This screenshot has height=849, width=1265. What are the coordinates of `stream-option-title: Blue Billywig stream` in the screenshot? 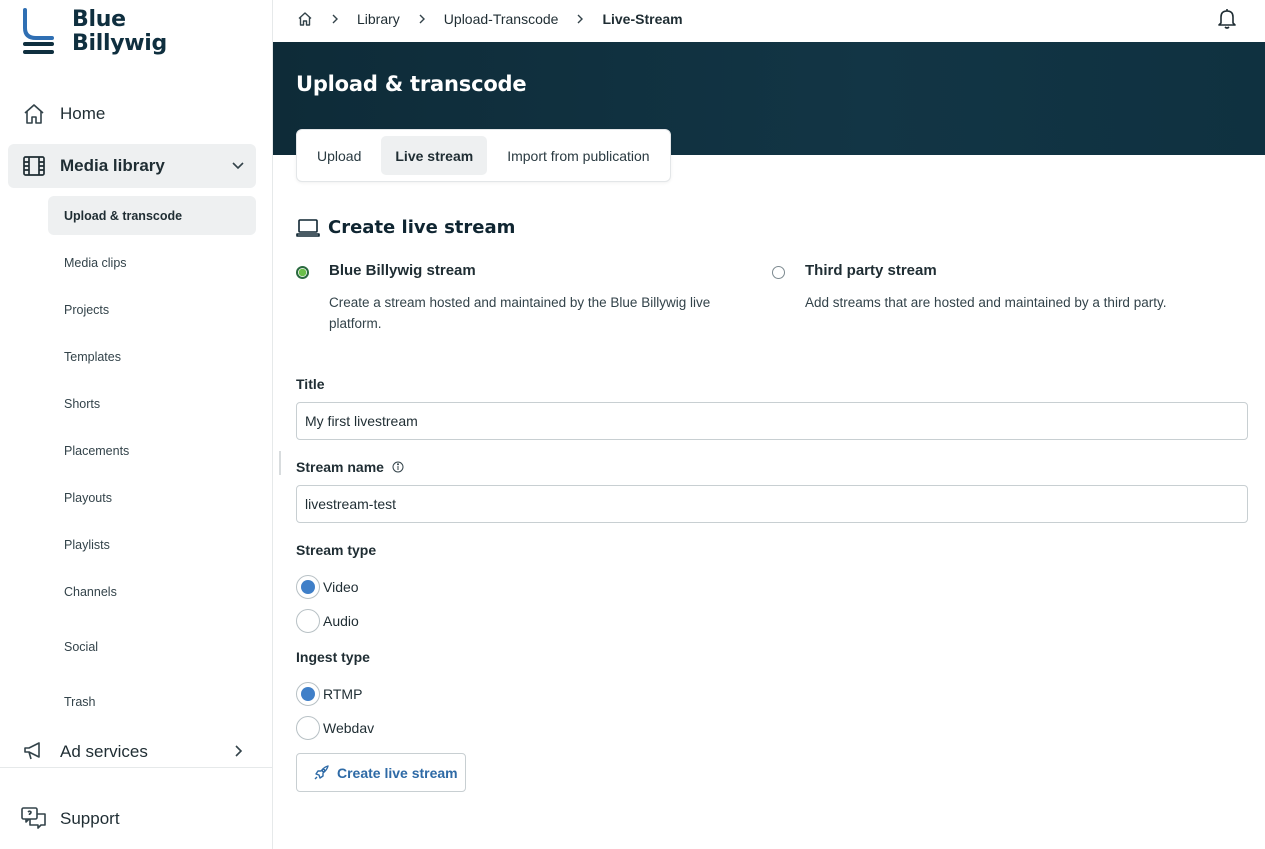 It's located at (402, 270).